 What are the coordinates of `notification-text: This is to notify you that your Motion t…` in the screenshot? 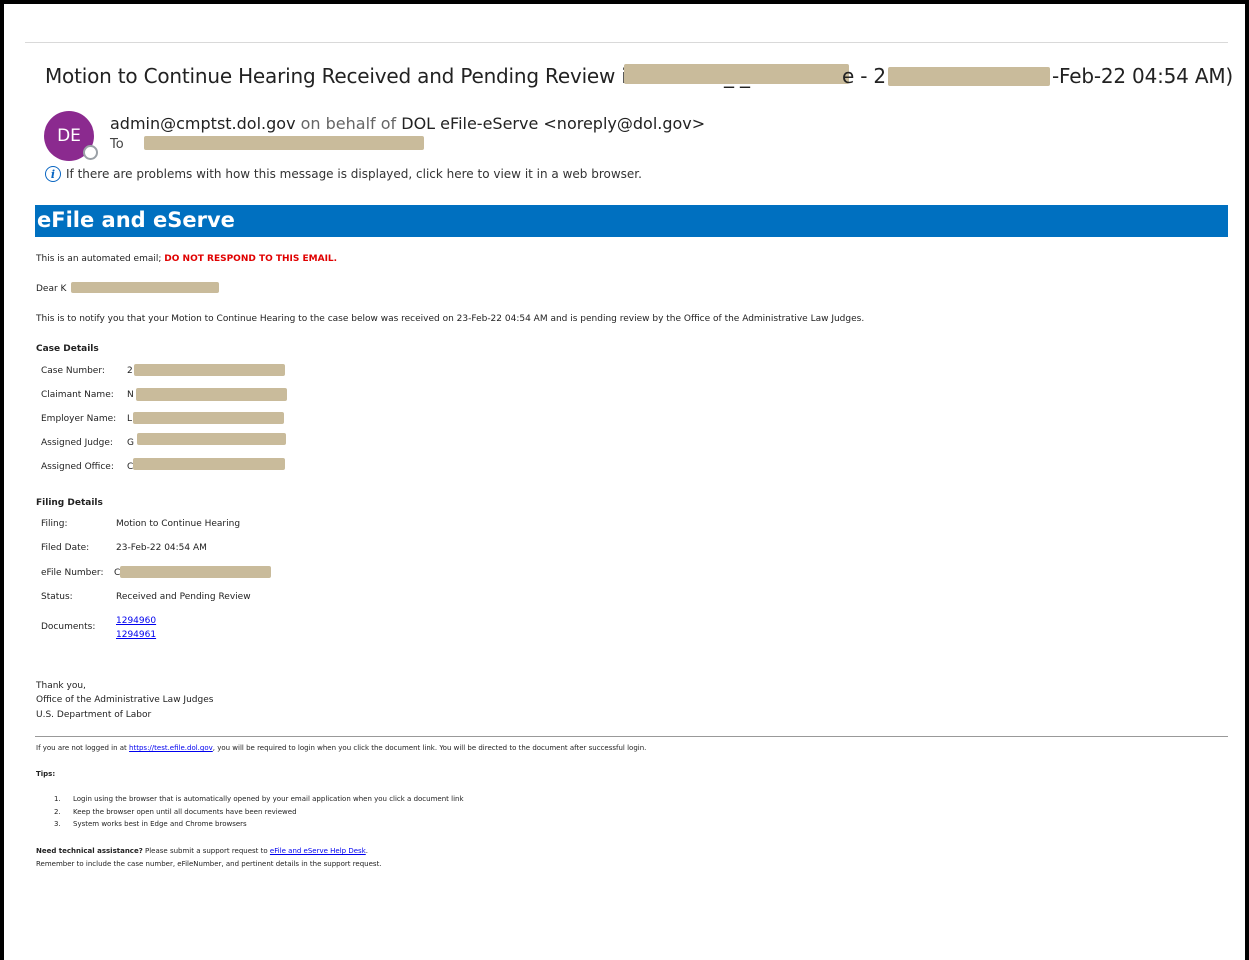 It's located at (450, 319).